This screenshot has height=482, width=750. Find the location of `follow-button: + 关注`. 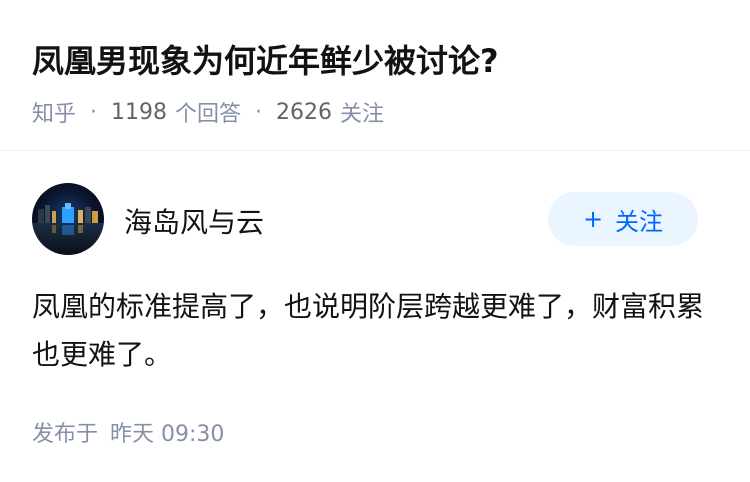

follow-button: + 关注 is located at coordinates (623, 219).